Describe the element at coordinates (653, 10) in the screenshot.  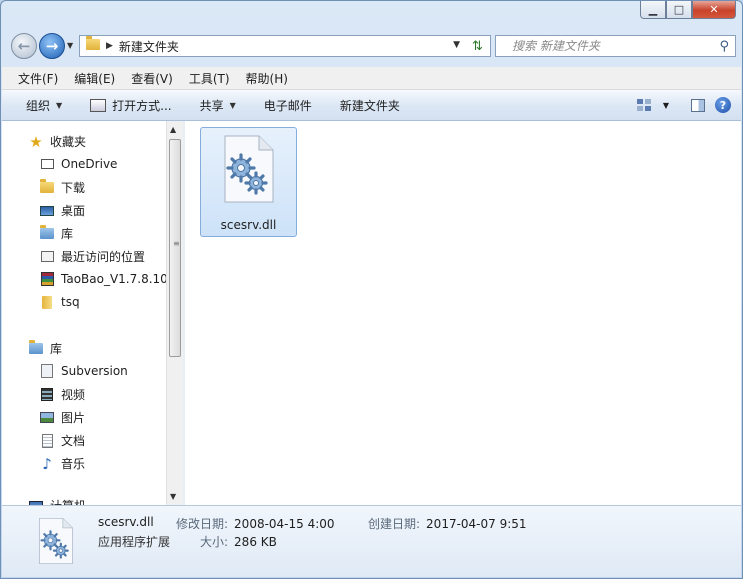
I see `minimize-button: ▁` at that location.